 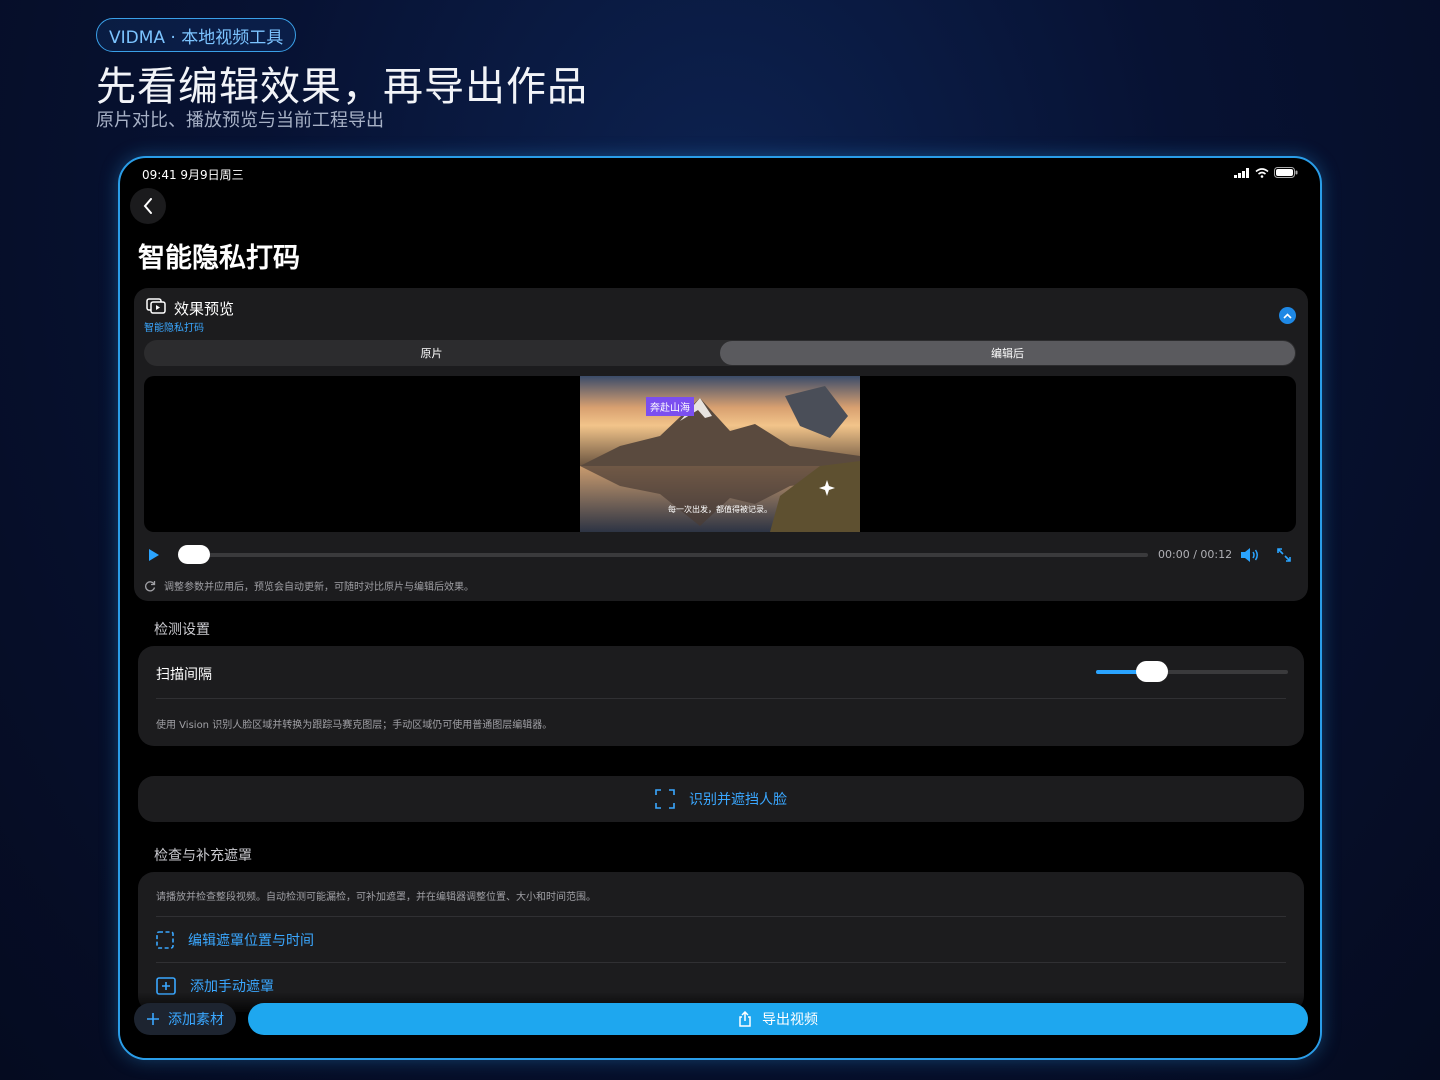 What do you see at coordinates (1284, 555) in the screenshot?
I see `fullscreen-icon` at bounding box center [1284, 555].